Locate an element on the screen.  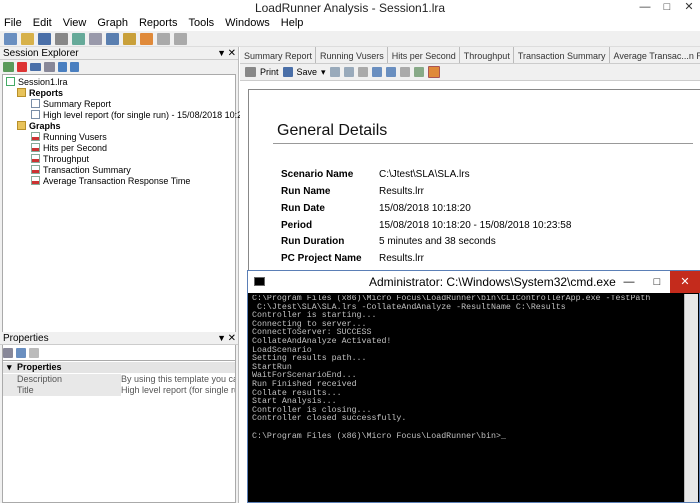
menu-graph: Graph is located at coordinates (112, 23).